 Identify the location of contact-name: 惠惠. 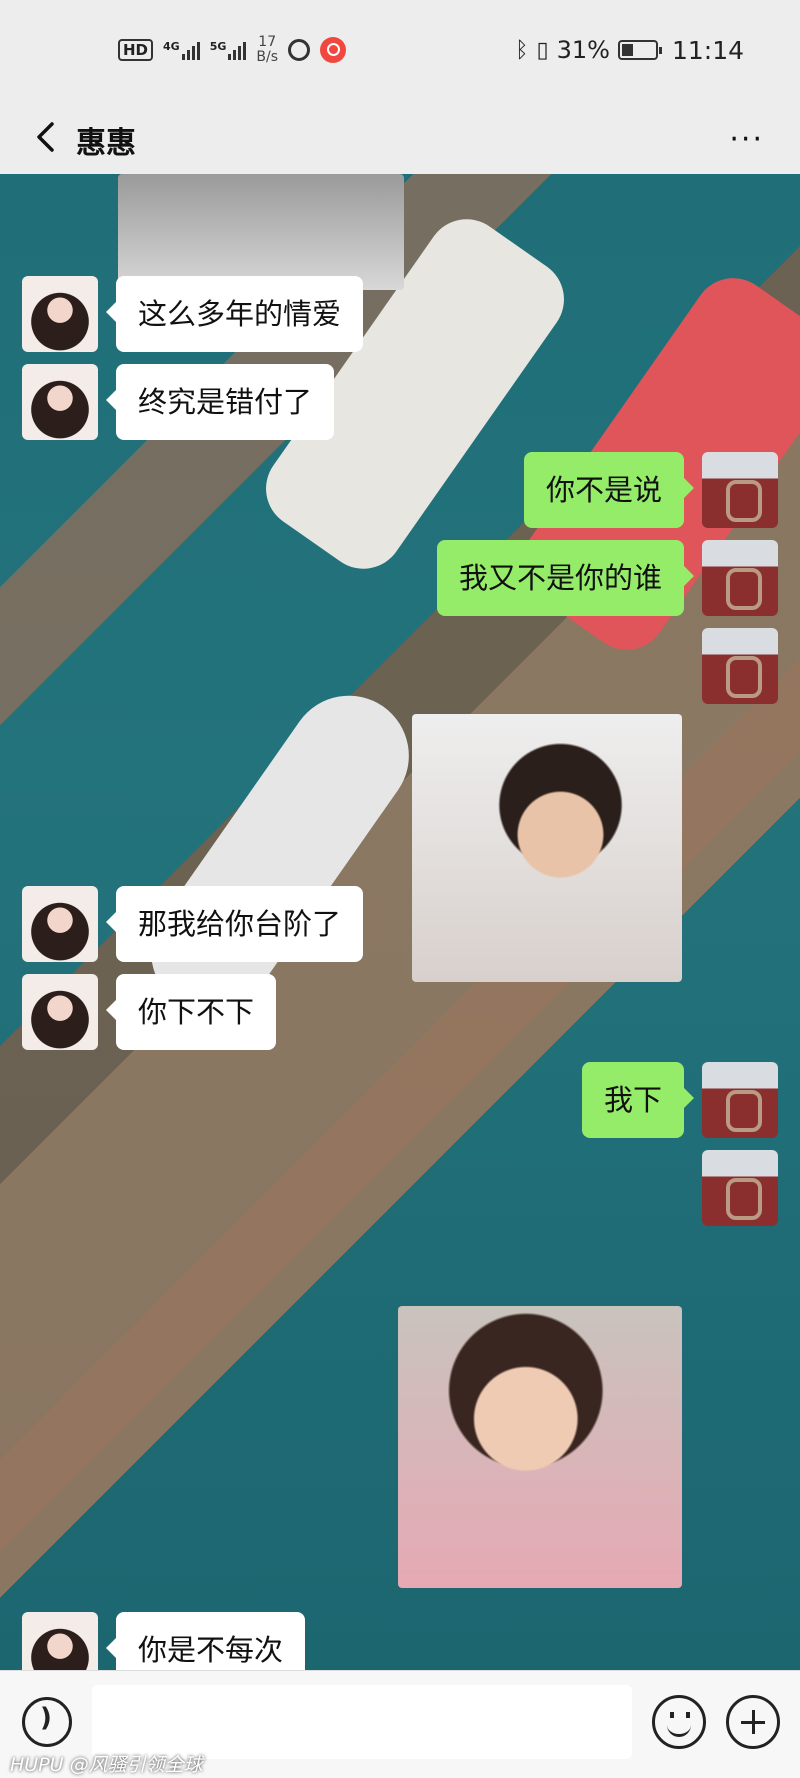
(106, 143).